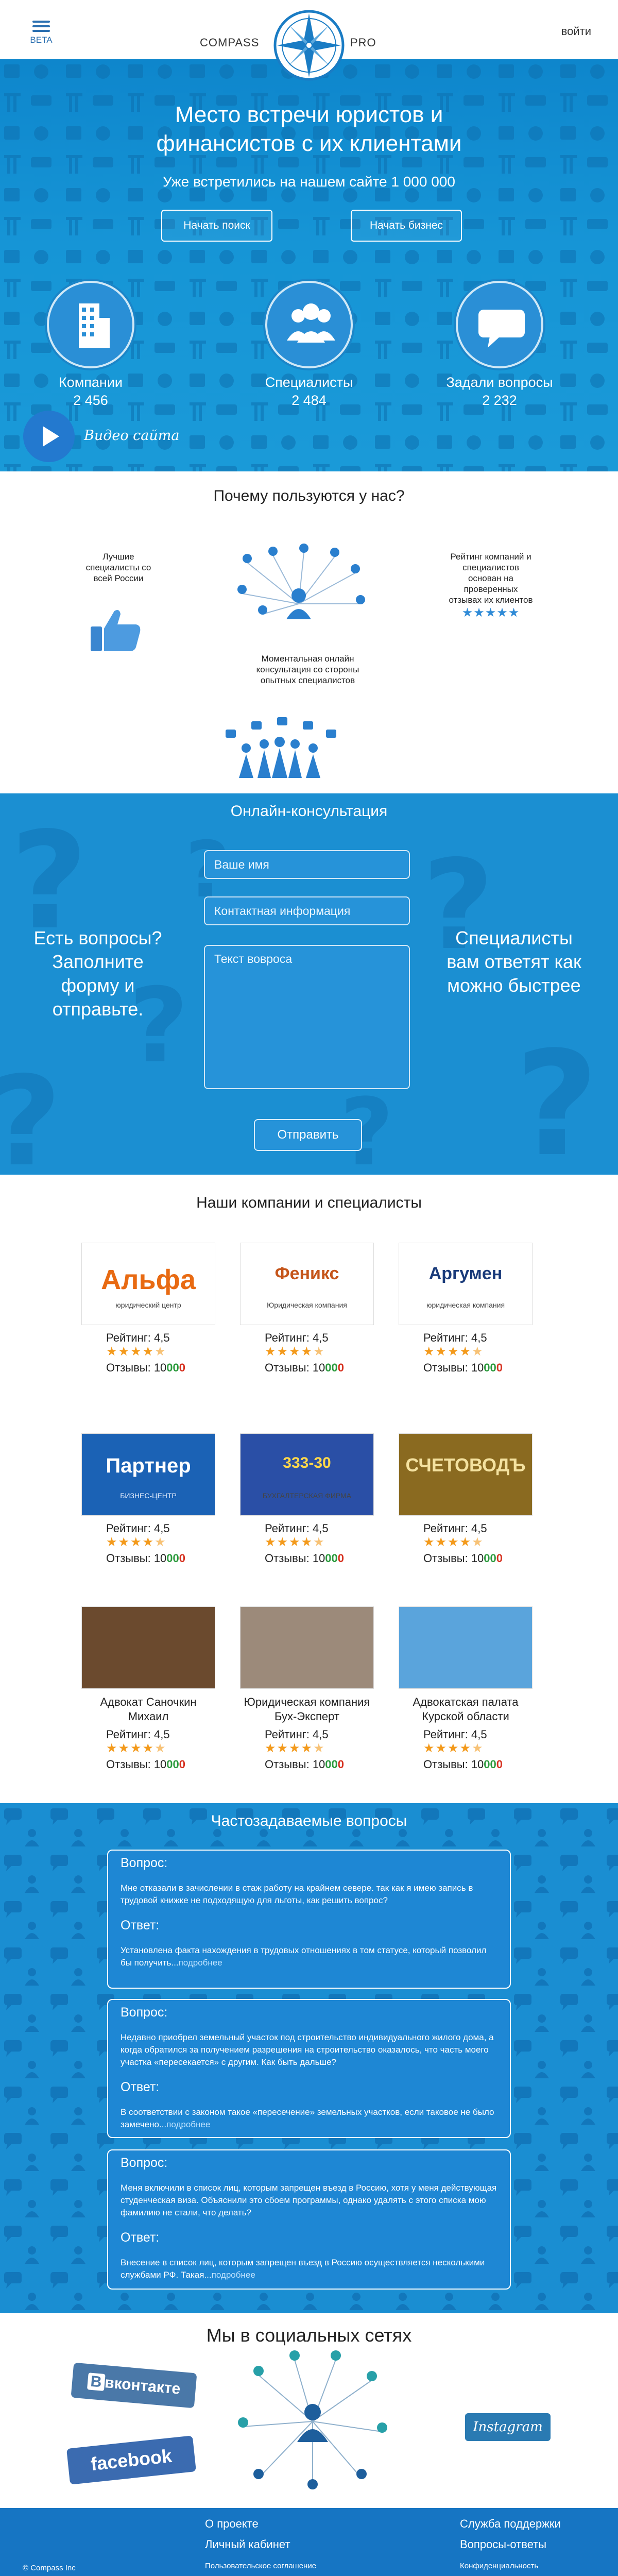  What do you see at coordinates (308, 1135) in the screenshot?
I see `send-button: Отправить` at bounding box center [308, 1135].